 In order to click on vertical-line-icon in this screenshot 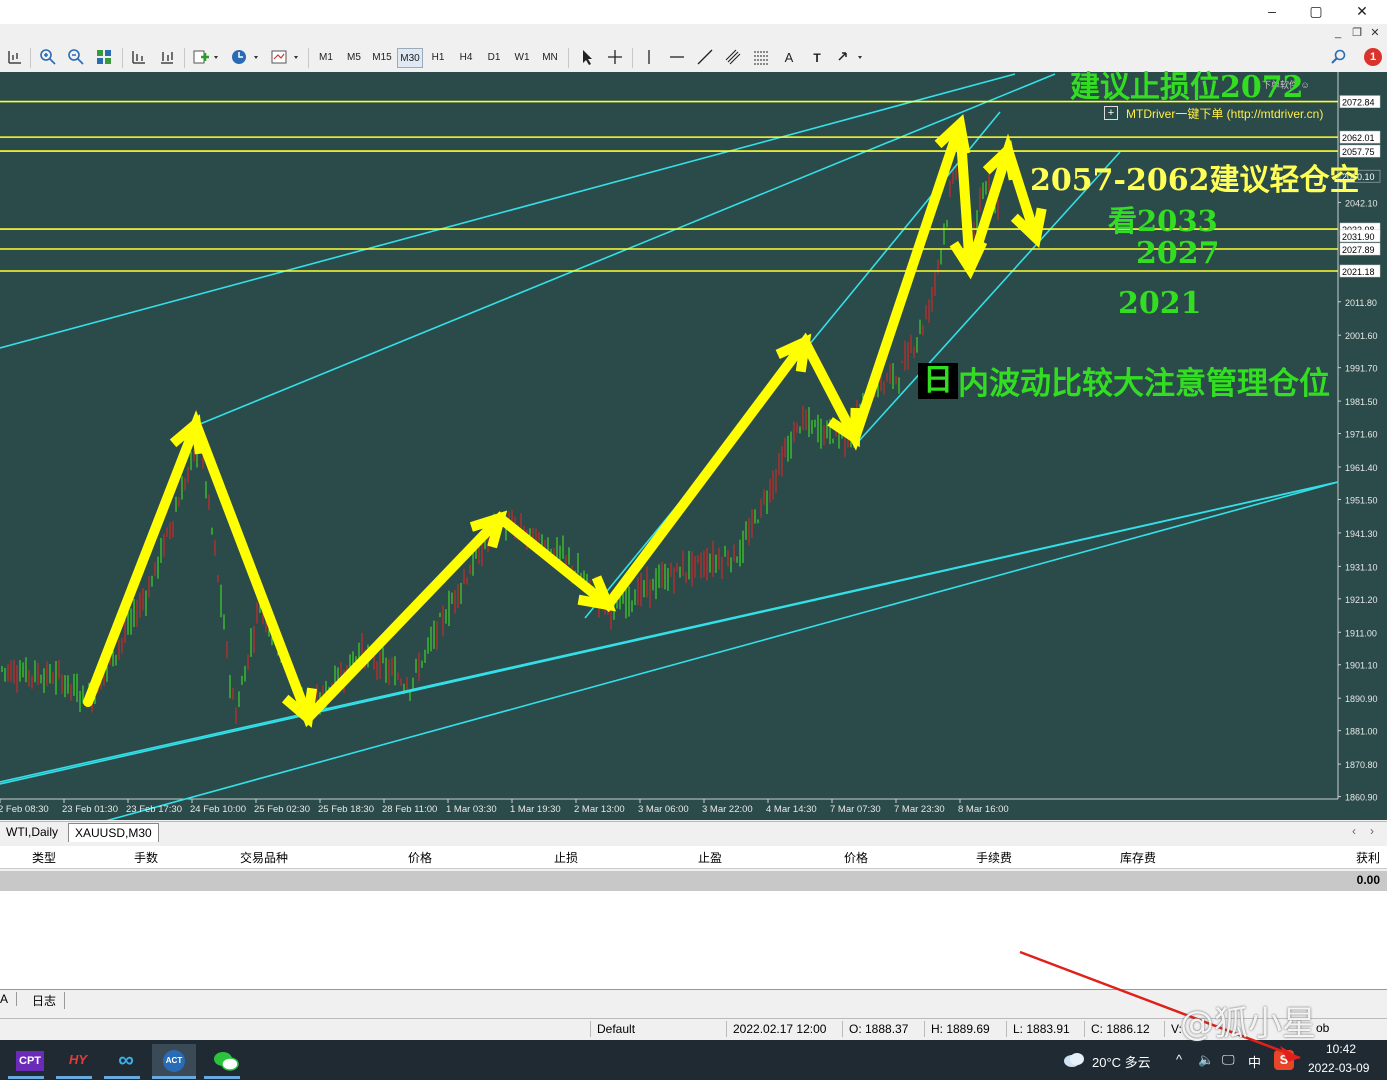, I will do `click(649, 58)`.